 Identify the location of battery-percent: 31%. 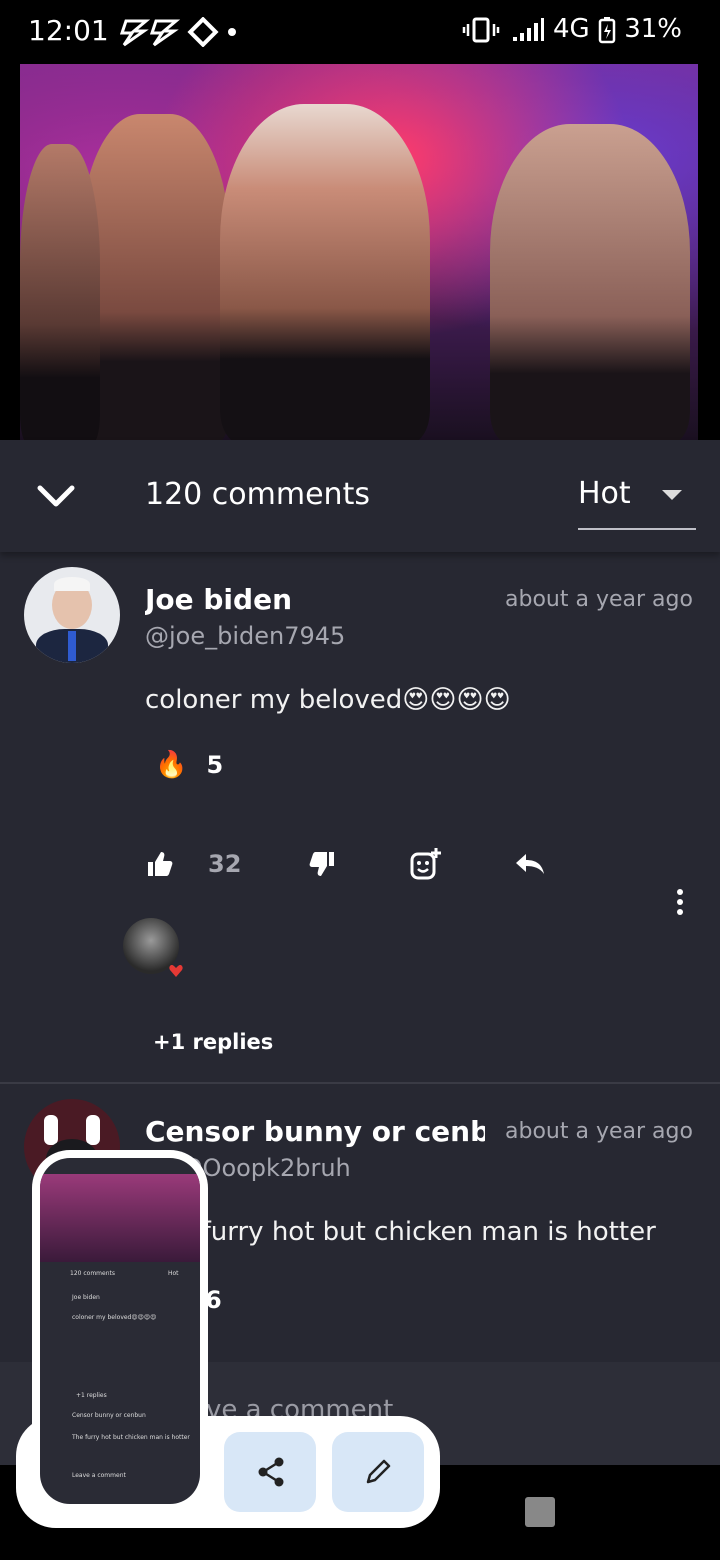
(653, 29).